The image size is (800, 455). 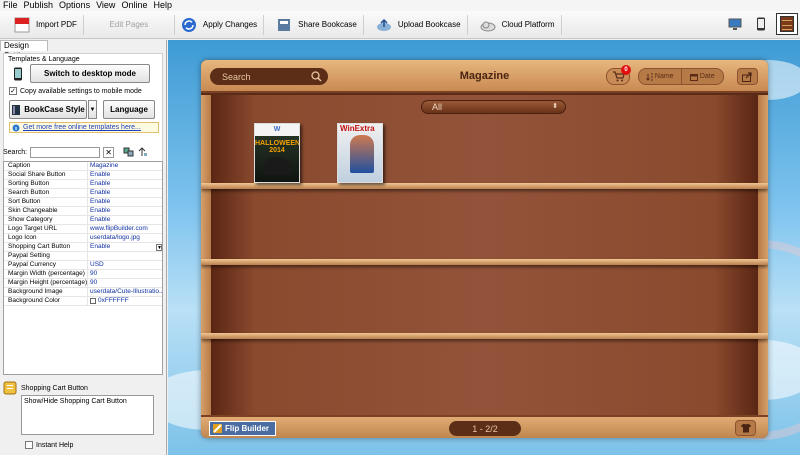 What do you see at coordinates (129, 109) in the screenshot?
I see `language-button: Language` at bounding box center [129, 109].